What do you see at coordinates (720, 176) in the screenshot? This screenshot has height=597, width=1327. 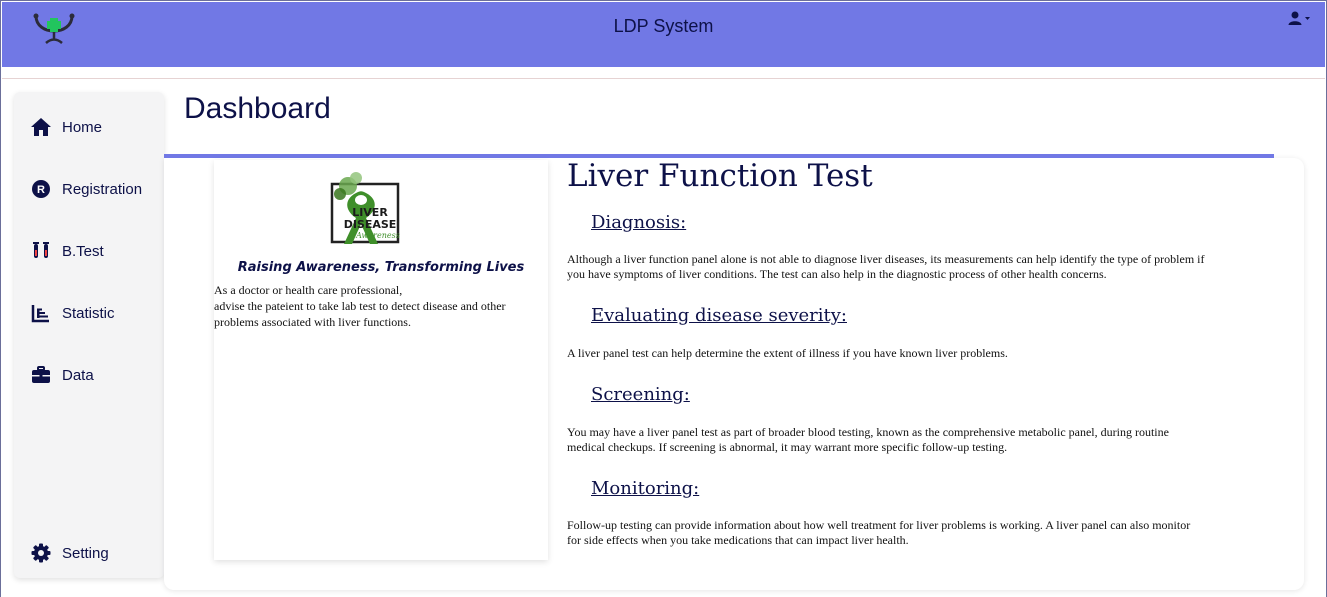 I see `article-title: Liver Function Test` at bounding box center [720, 176].